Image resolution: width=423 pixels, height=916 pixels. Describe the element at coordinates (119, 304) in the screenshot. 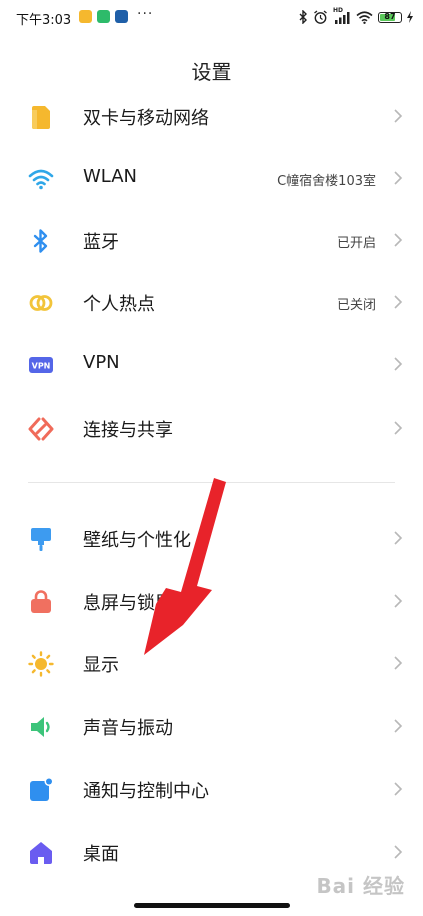

I see `settings-item-label: 个人热点` at that location.